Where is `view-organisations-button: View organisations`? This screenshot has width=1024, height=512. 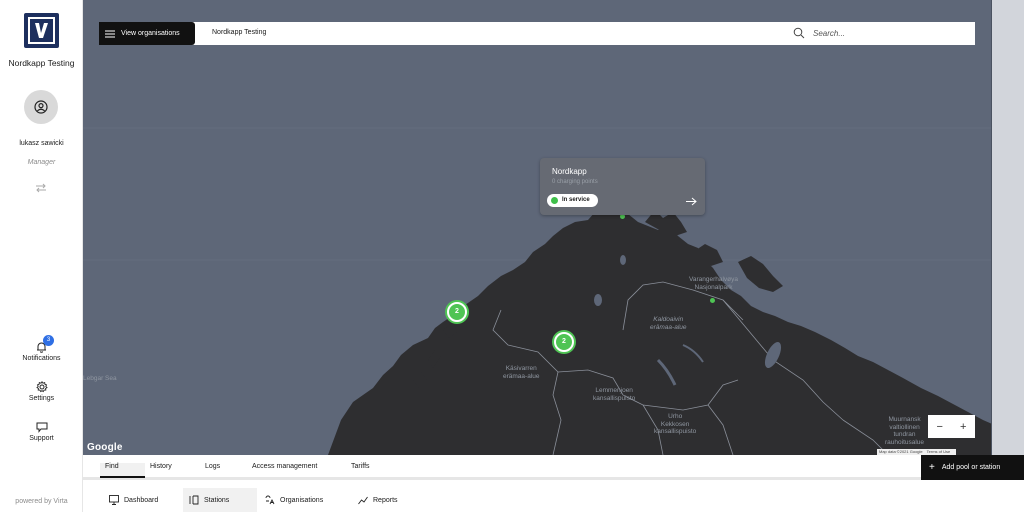
view-organisations-button: View organisations is located at coordinates (147, 33).